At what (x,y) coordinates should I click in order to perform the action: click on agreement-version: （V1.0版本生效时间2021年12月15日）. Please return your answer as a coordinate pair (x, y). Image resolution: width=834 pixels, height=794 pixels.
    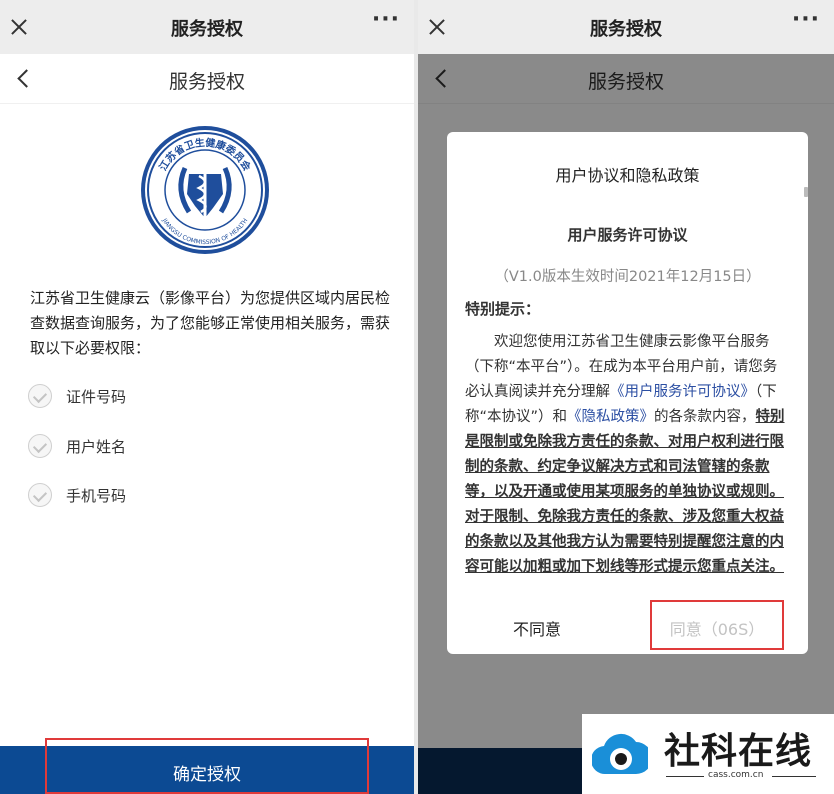
    Looking at the image, I should click on (627, 277).